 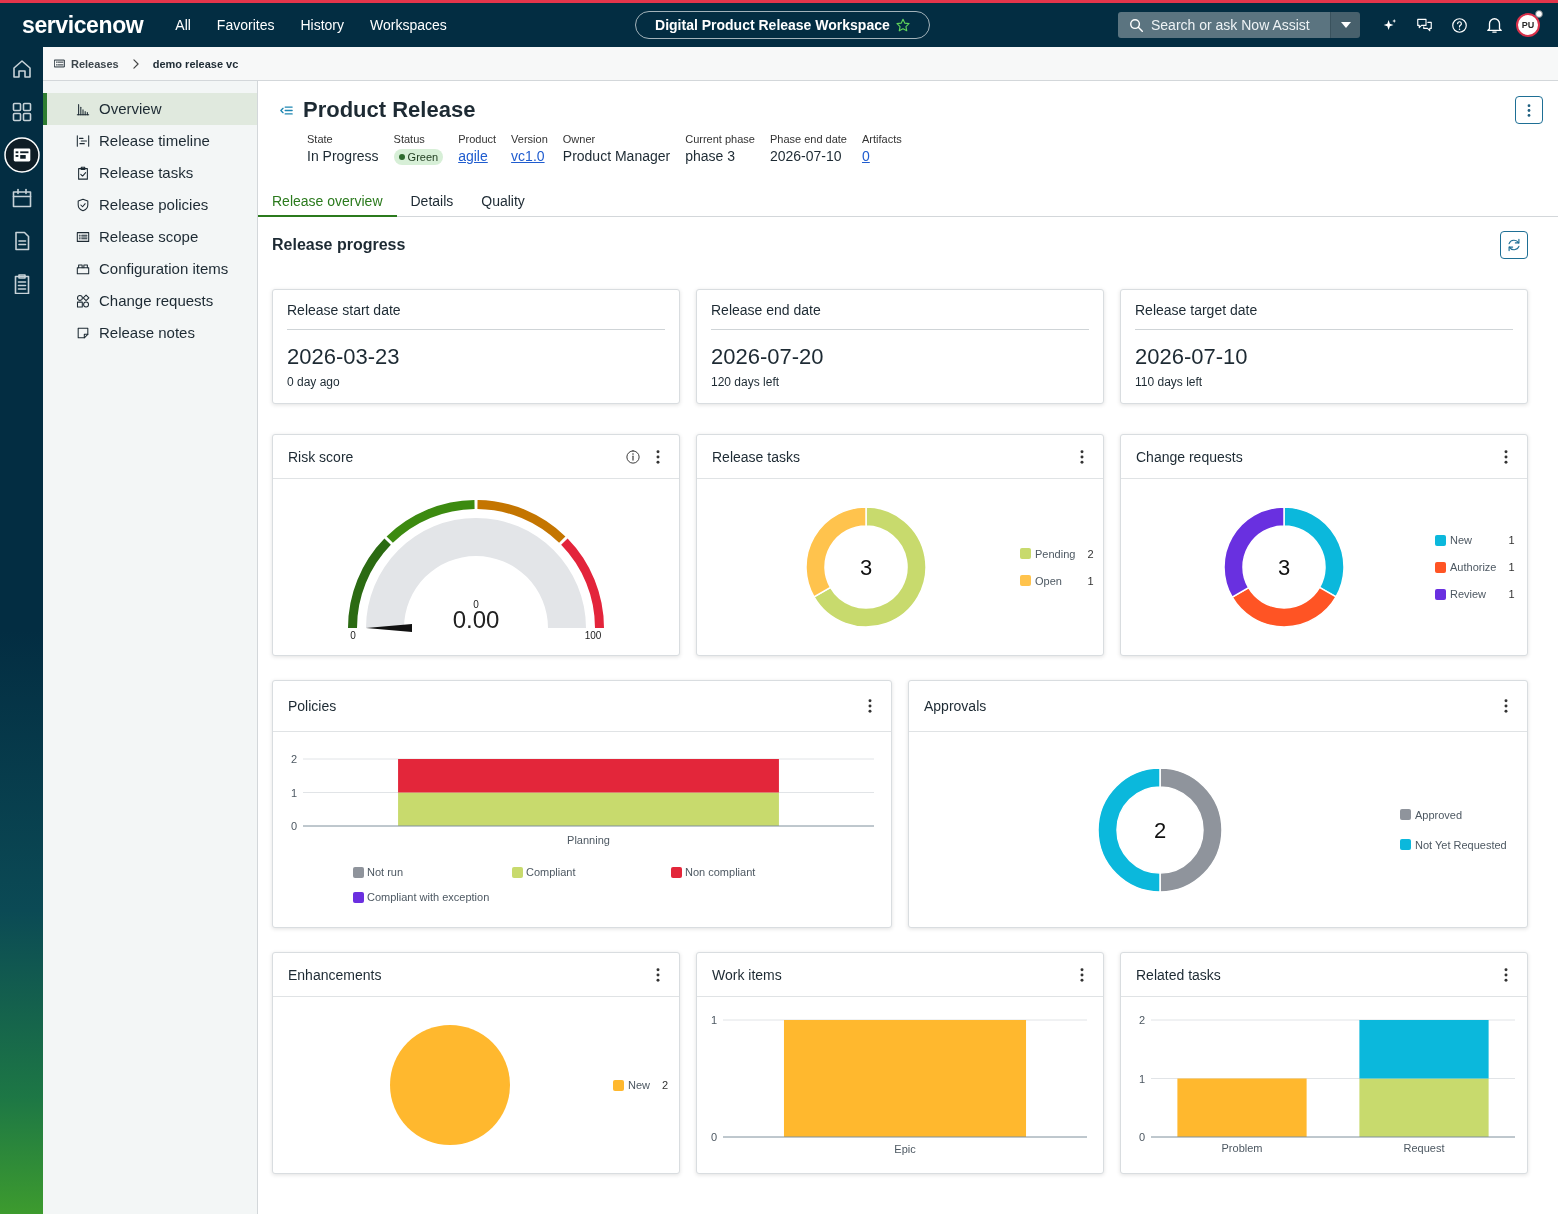 What do you see at coordinates (473, 156) in the screenshot?
I see `field-link: agile` at bounding box center [473, 156].